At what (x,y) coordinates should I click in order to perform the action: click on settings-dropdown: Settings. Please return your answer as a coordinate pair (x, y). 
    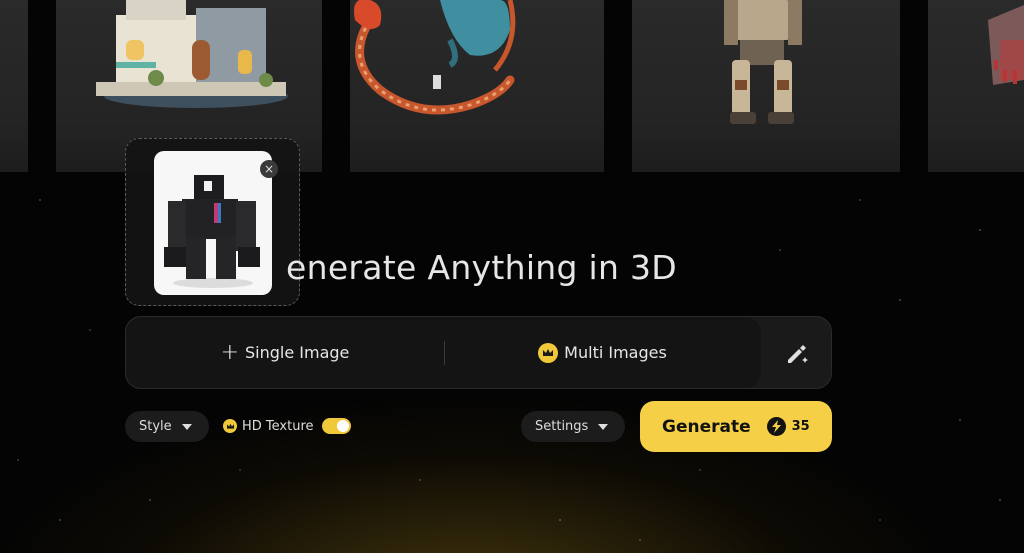
    Looking at the image, I should click on (573, 426).